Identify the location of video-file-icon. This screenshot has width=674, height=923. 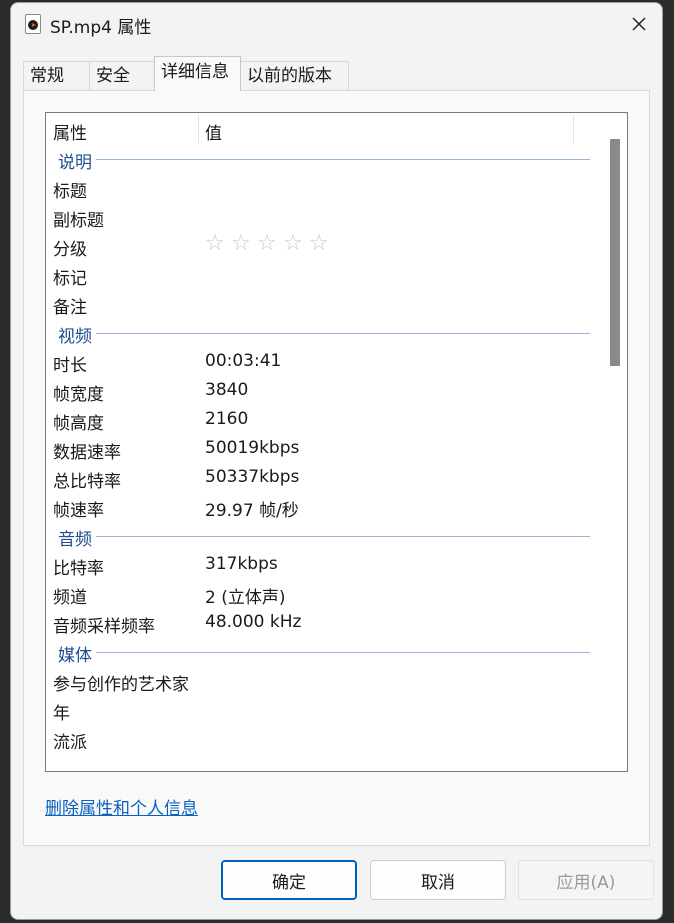
(33, 24).